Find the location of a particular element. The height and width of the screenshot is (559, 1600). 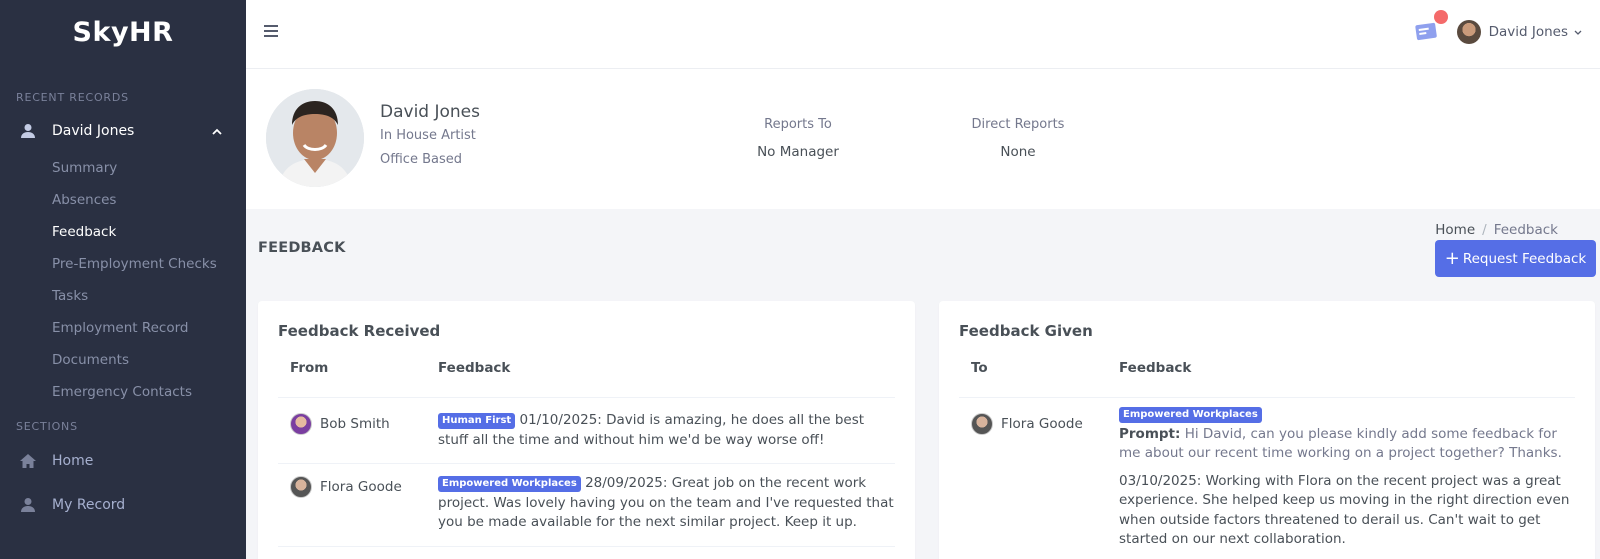

notification-icon is located at coordinates (1426, 31).